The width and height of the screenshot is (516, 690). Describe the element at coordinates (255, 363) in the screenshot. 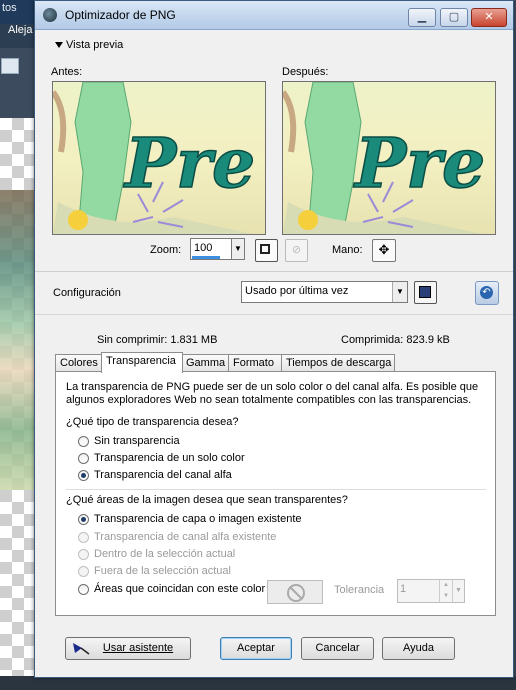

I see `tab-formato: Formato` at that location.